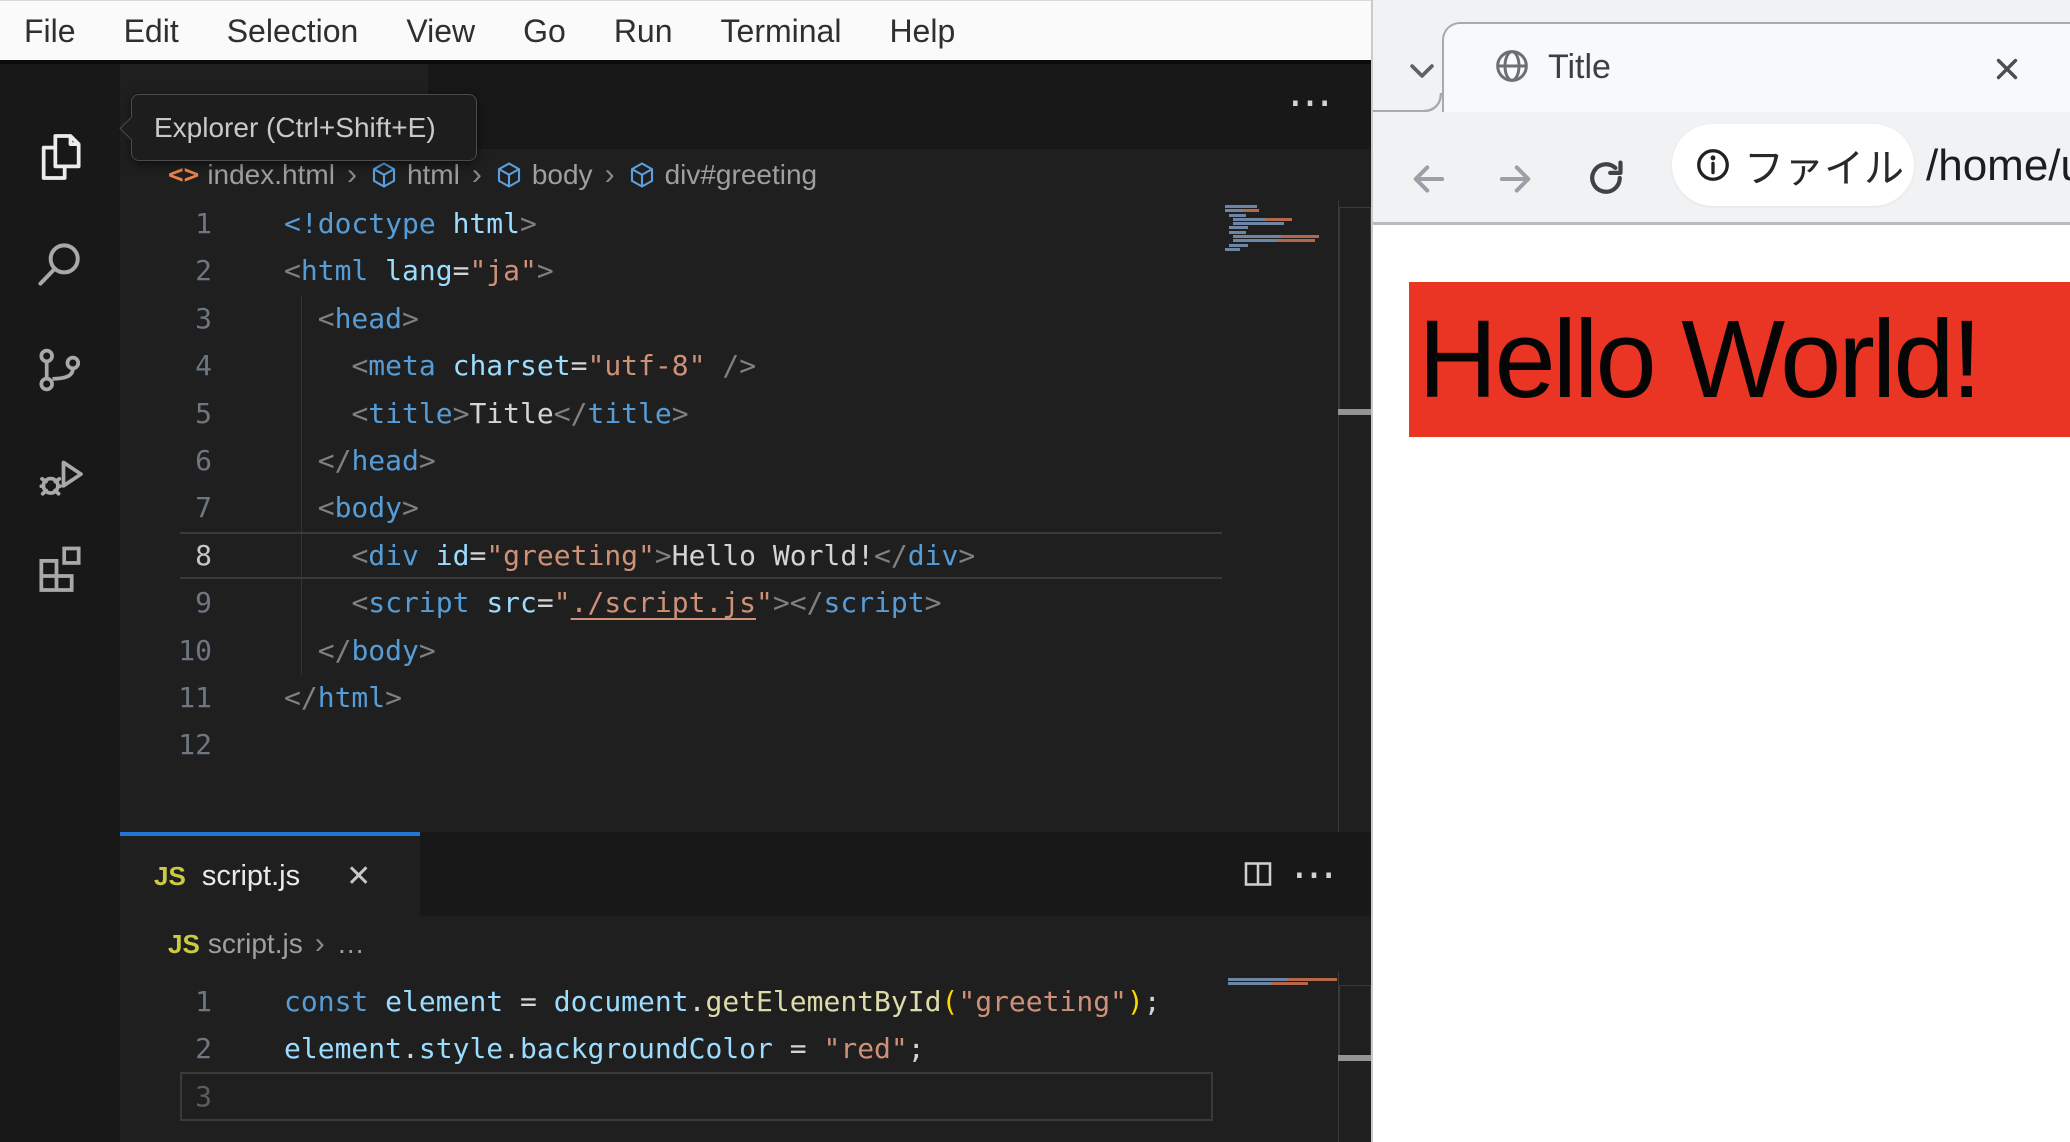 Image resolution: width=2070 pixels, height=1142 pixels. I want to click on menu-item-view: View, so click(440, 31).